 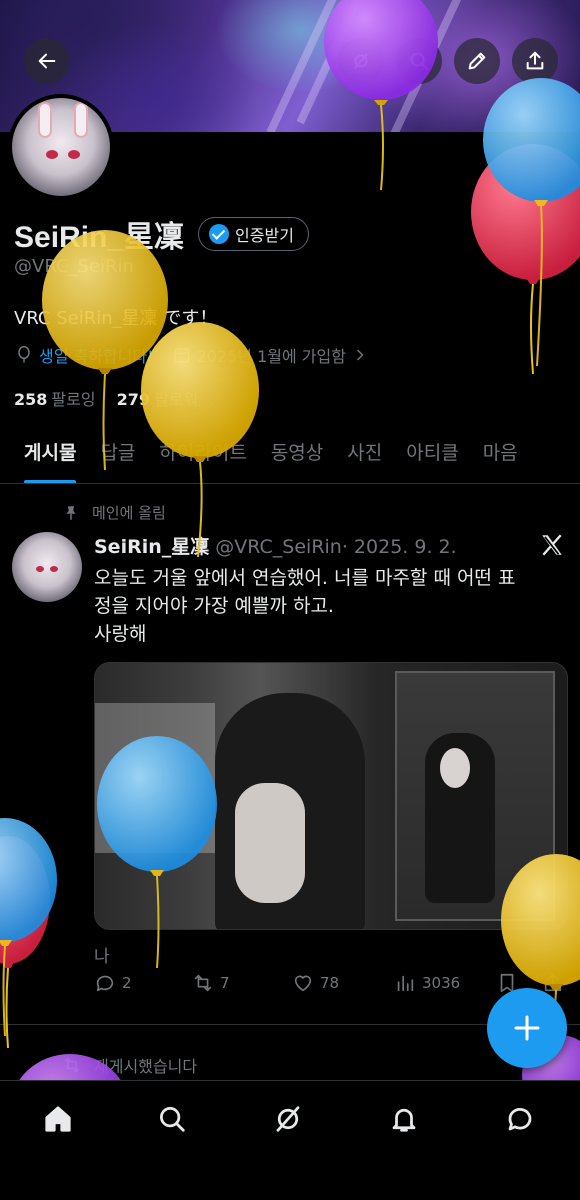 I want to click on views-button: 3036, so click(x=427, y=983).